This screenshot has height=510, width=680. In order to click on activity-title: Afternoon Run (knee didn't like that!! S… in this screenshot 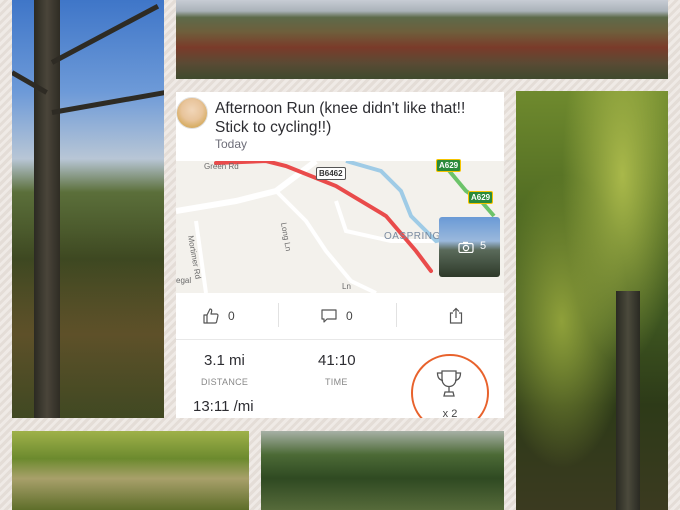, I will do `click(357, 118)`.